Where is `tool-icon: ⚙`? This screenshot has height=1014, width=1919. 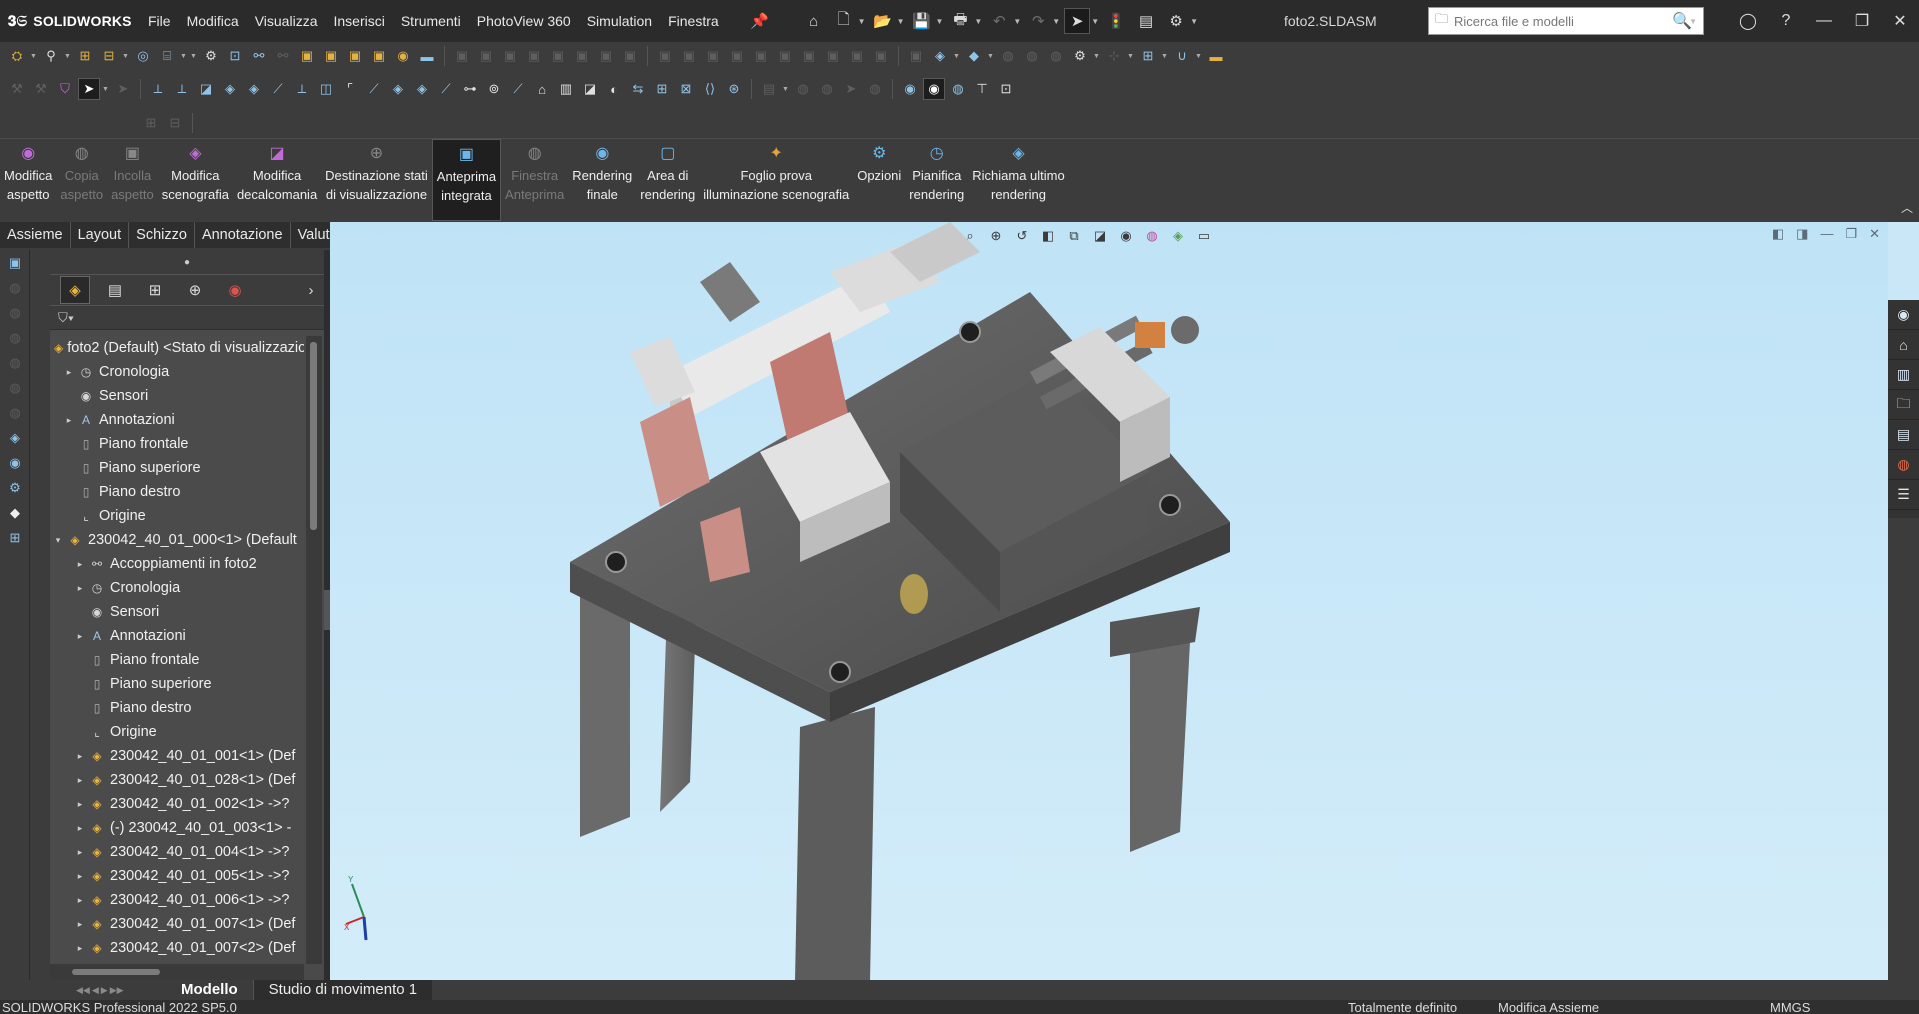
tool-icon: ⚙ is located at coordinates (15, 487).